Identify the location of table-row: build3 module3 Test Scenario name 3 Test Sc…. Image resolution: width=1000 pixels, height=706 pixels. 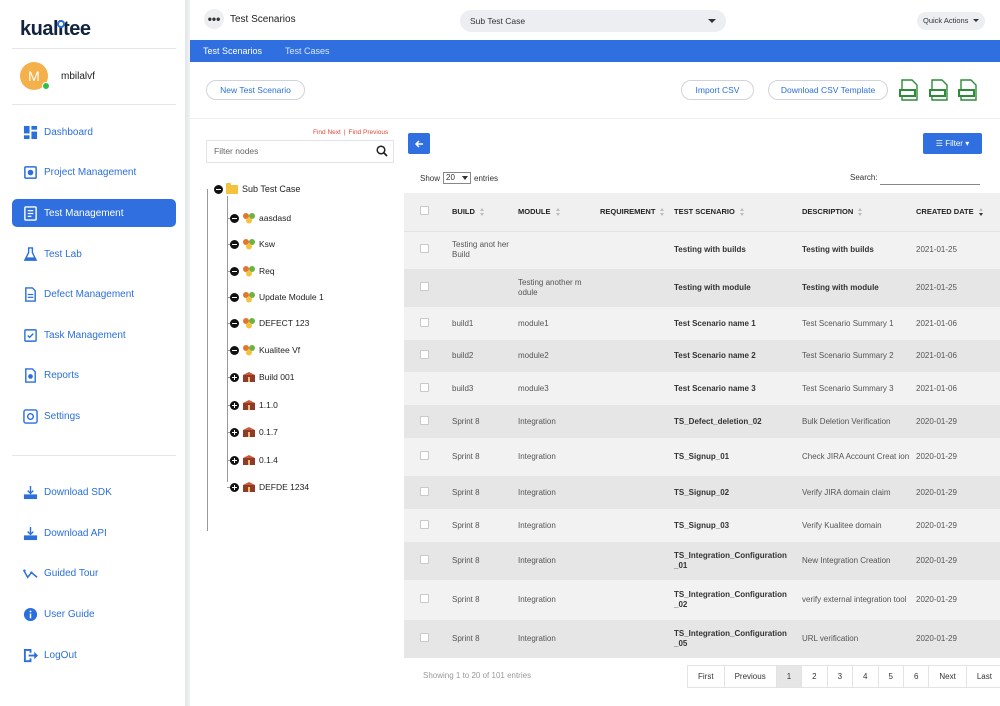
(702, 388).